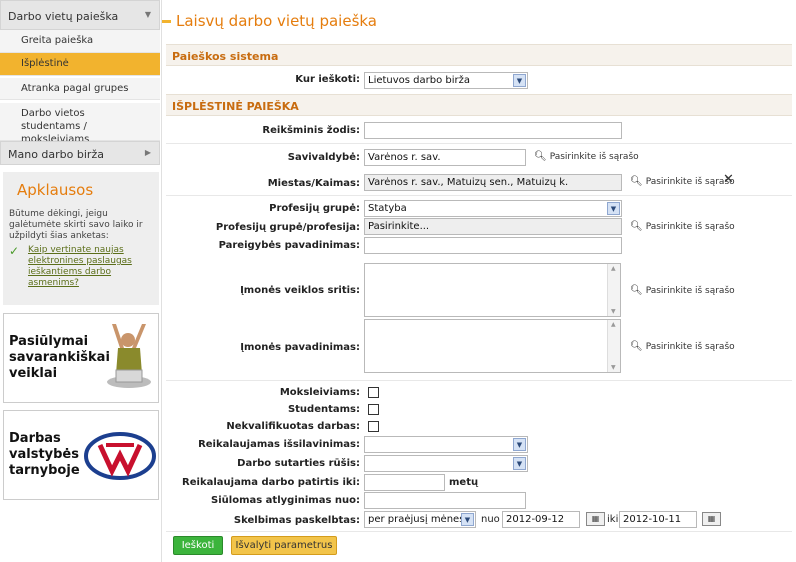  I want to click on from-label: nuo, so click(490, 519).